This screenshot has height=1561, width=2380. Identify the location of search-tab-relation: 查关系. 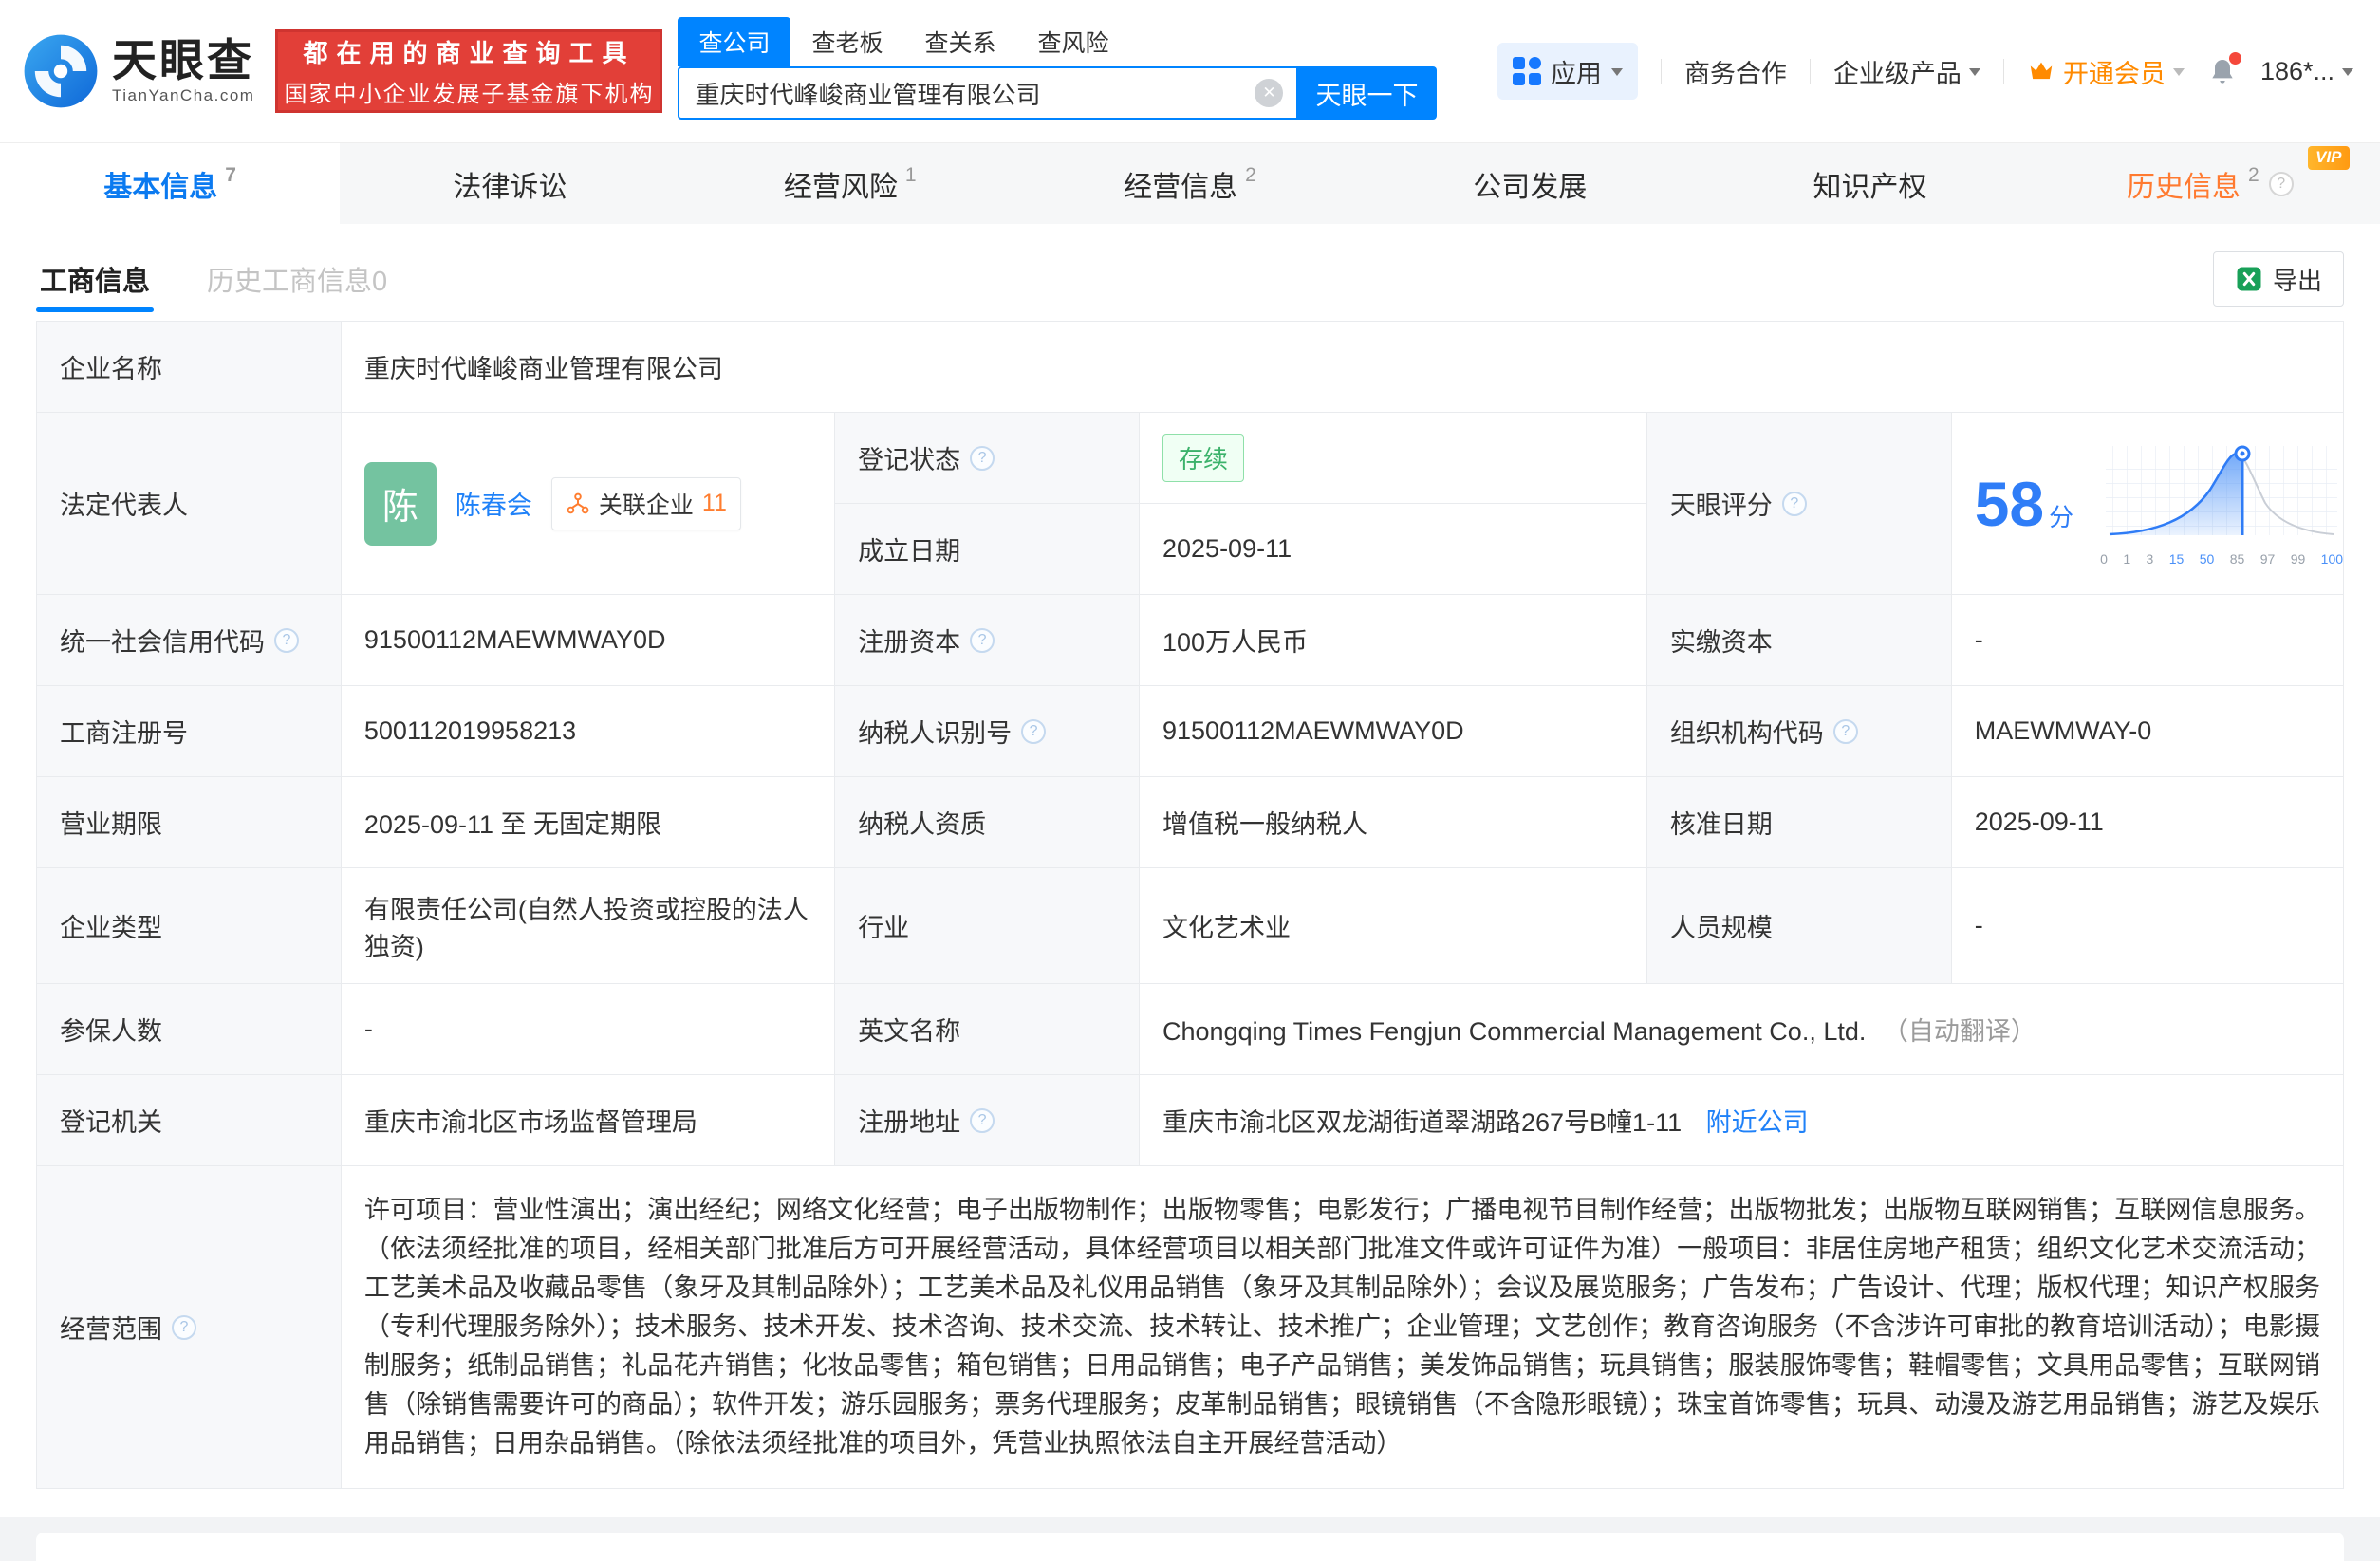
(959, 41).